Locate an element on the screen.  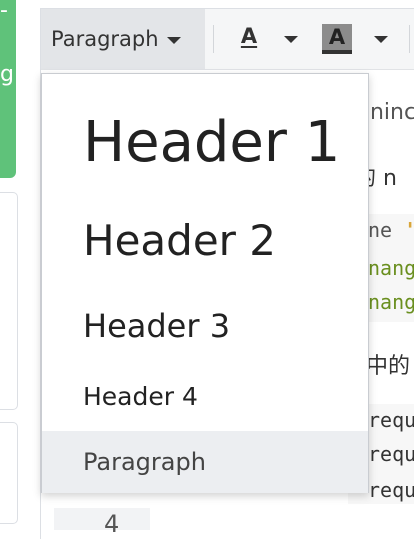
editor-text-line: 中的 is located at coordinates (388, 364).